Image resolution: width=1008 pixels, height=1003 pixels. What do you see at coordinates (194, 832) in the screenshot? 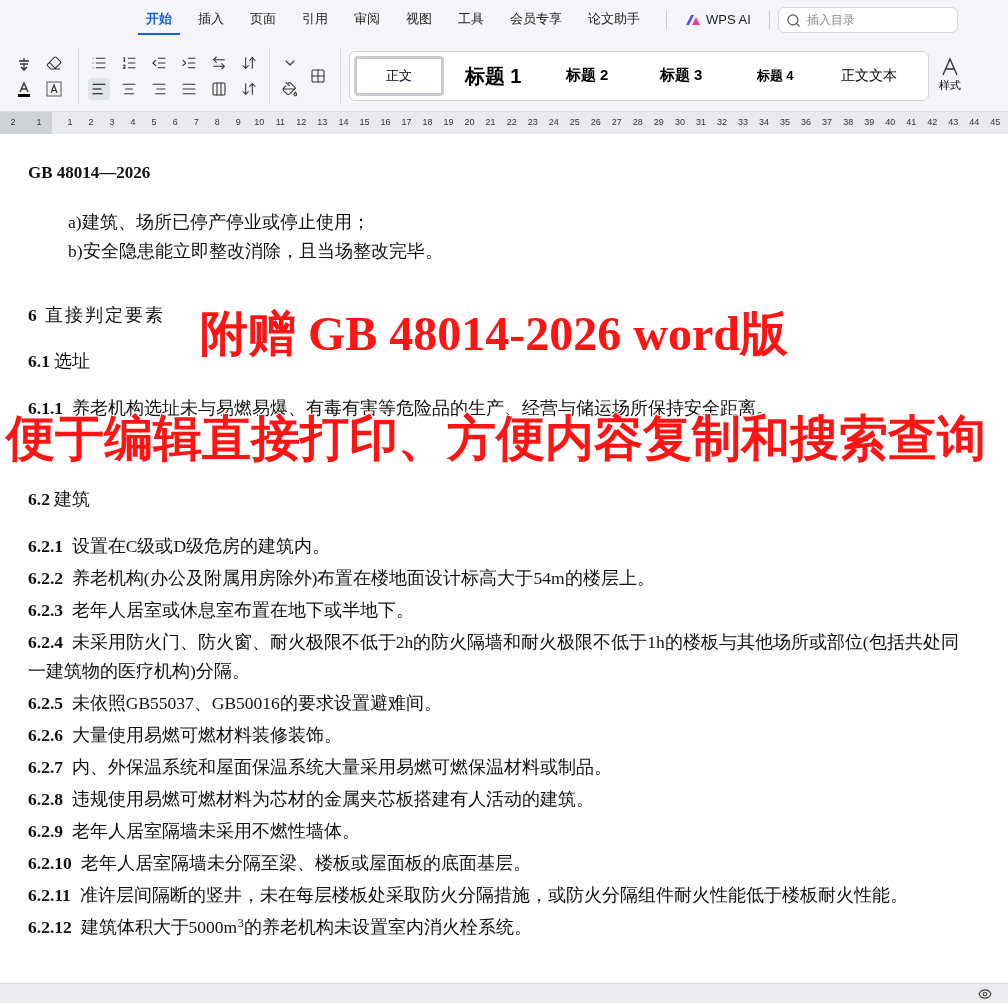
I see `clause-text: 6.2.9 老年人居室隔墙未采用不燃性墙体。` at bounding box center [194, 832].